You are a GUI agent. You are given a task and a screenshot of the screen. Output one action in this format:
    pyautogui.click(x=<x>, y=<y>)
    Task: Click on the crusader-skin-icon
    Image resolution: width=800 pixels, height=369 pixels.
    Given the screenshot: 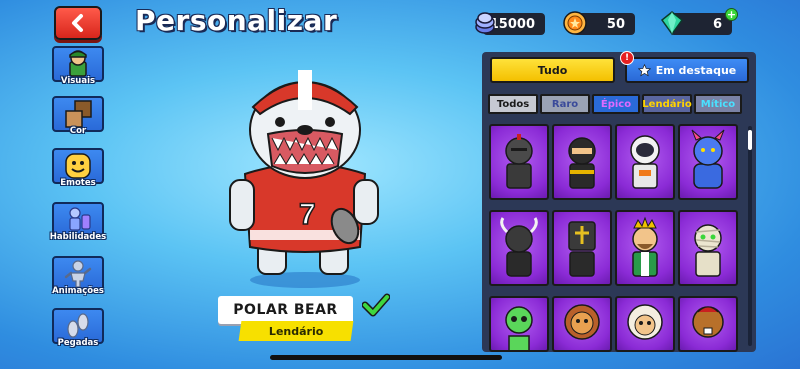 What is the action you would take?
    pyautogui.click(x=582, y=249)
    